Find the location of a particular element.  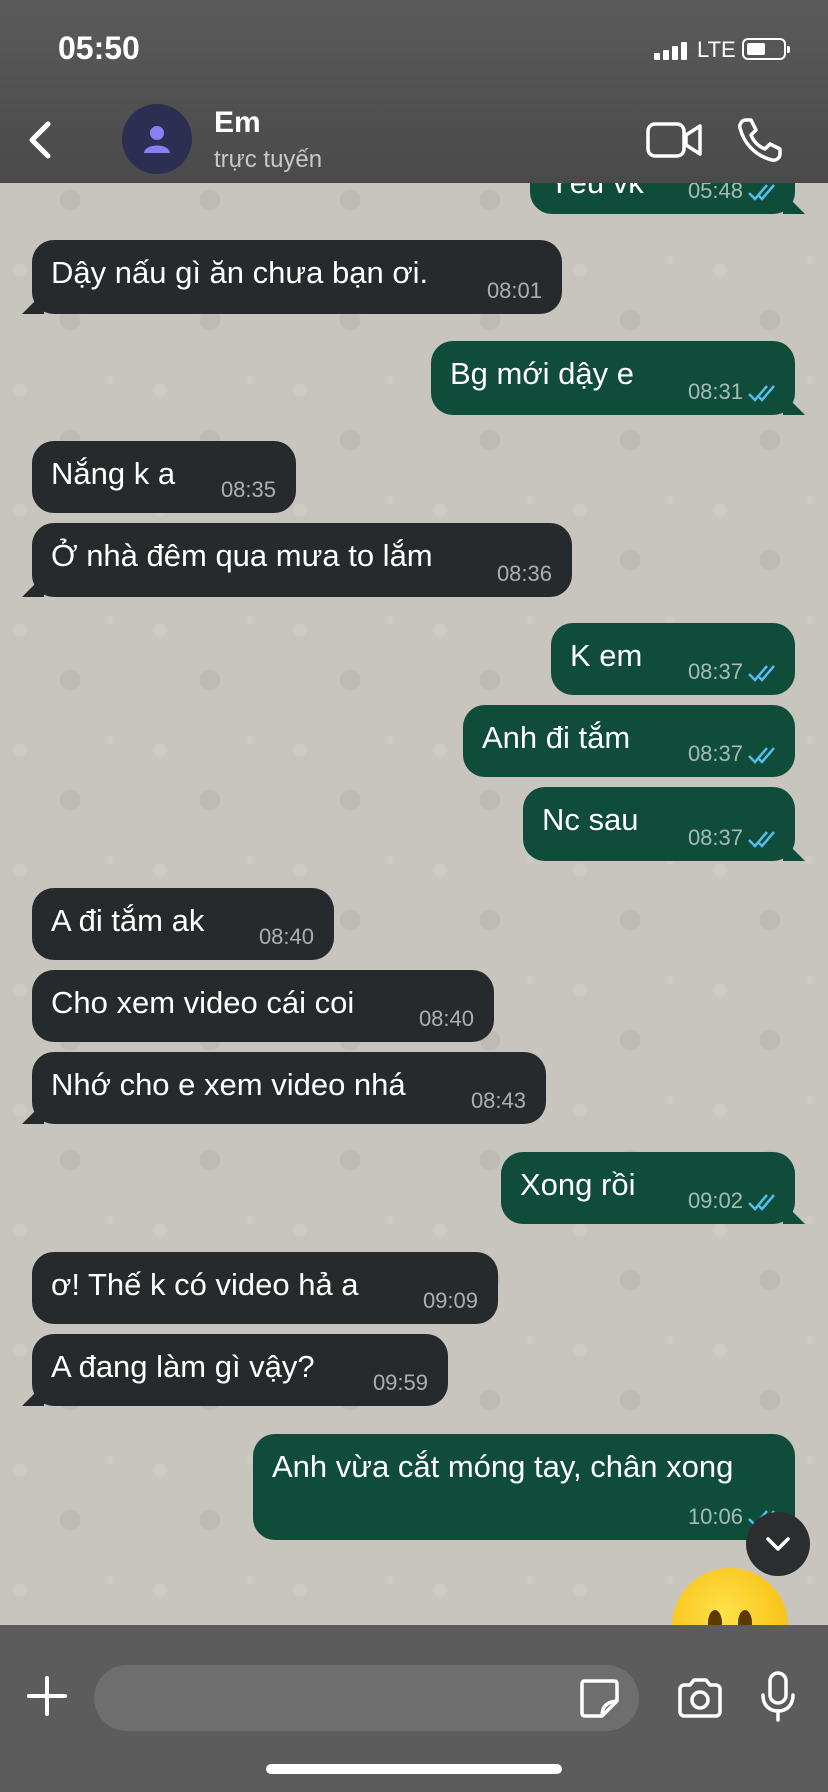

message-text: Nc sau is located at coordinates (590, 819).